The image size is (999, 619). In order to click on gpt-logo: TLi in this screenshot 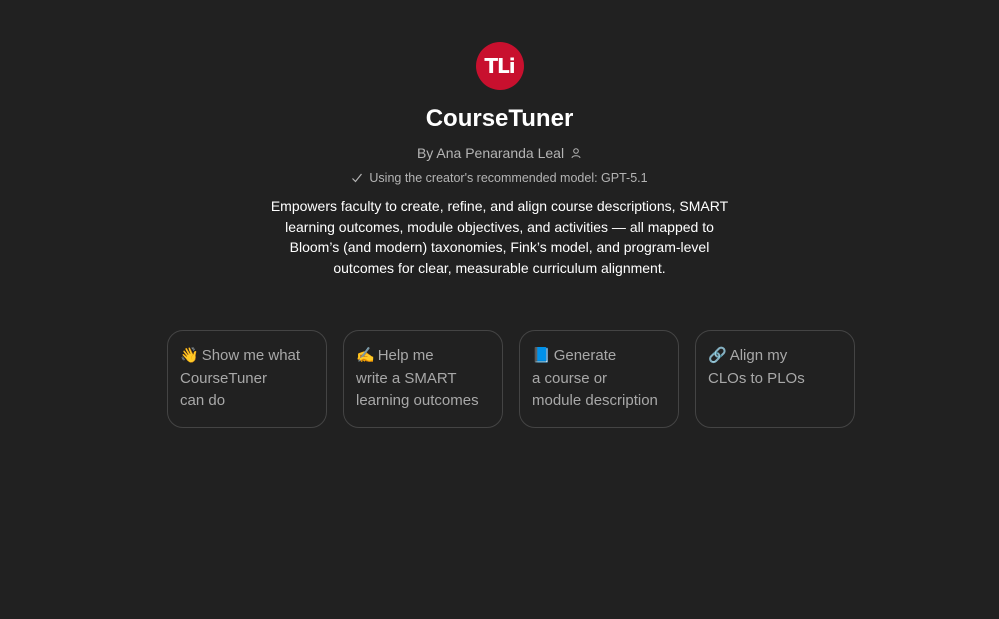, I will do `click(499, 66)`.